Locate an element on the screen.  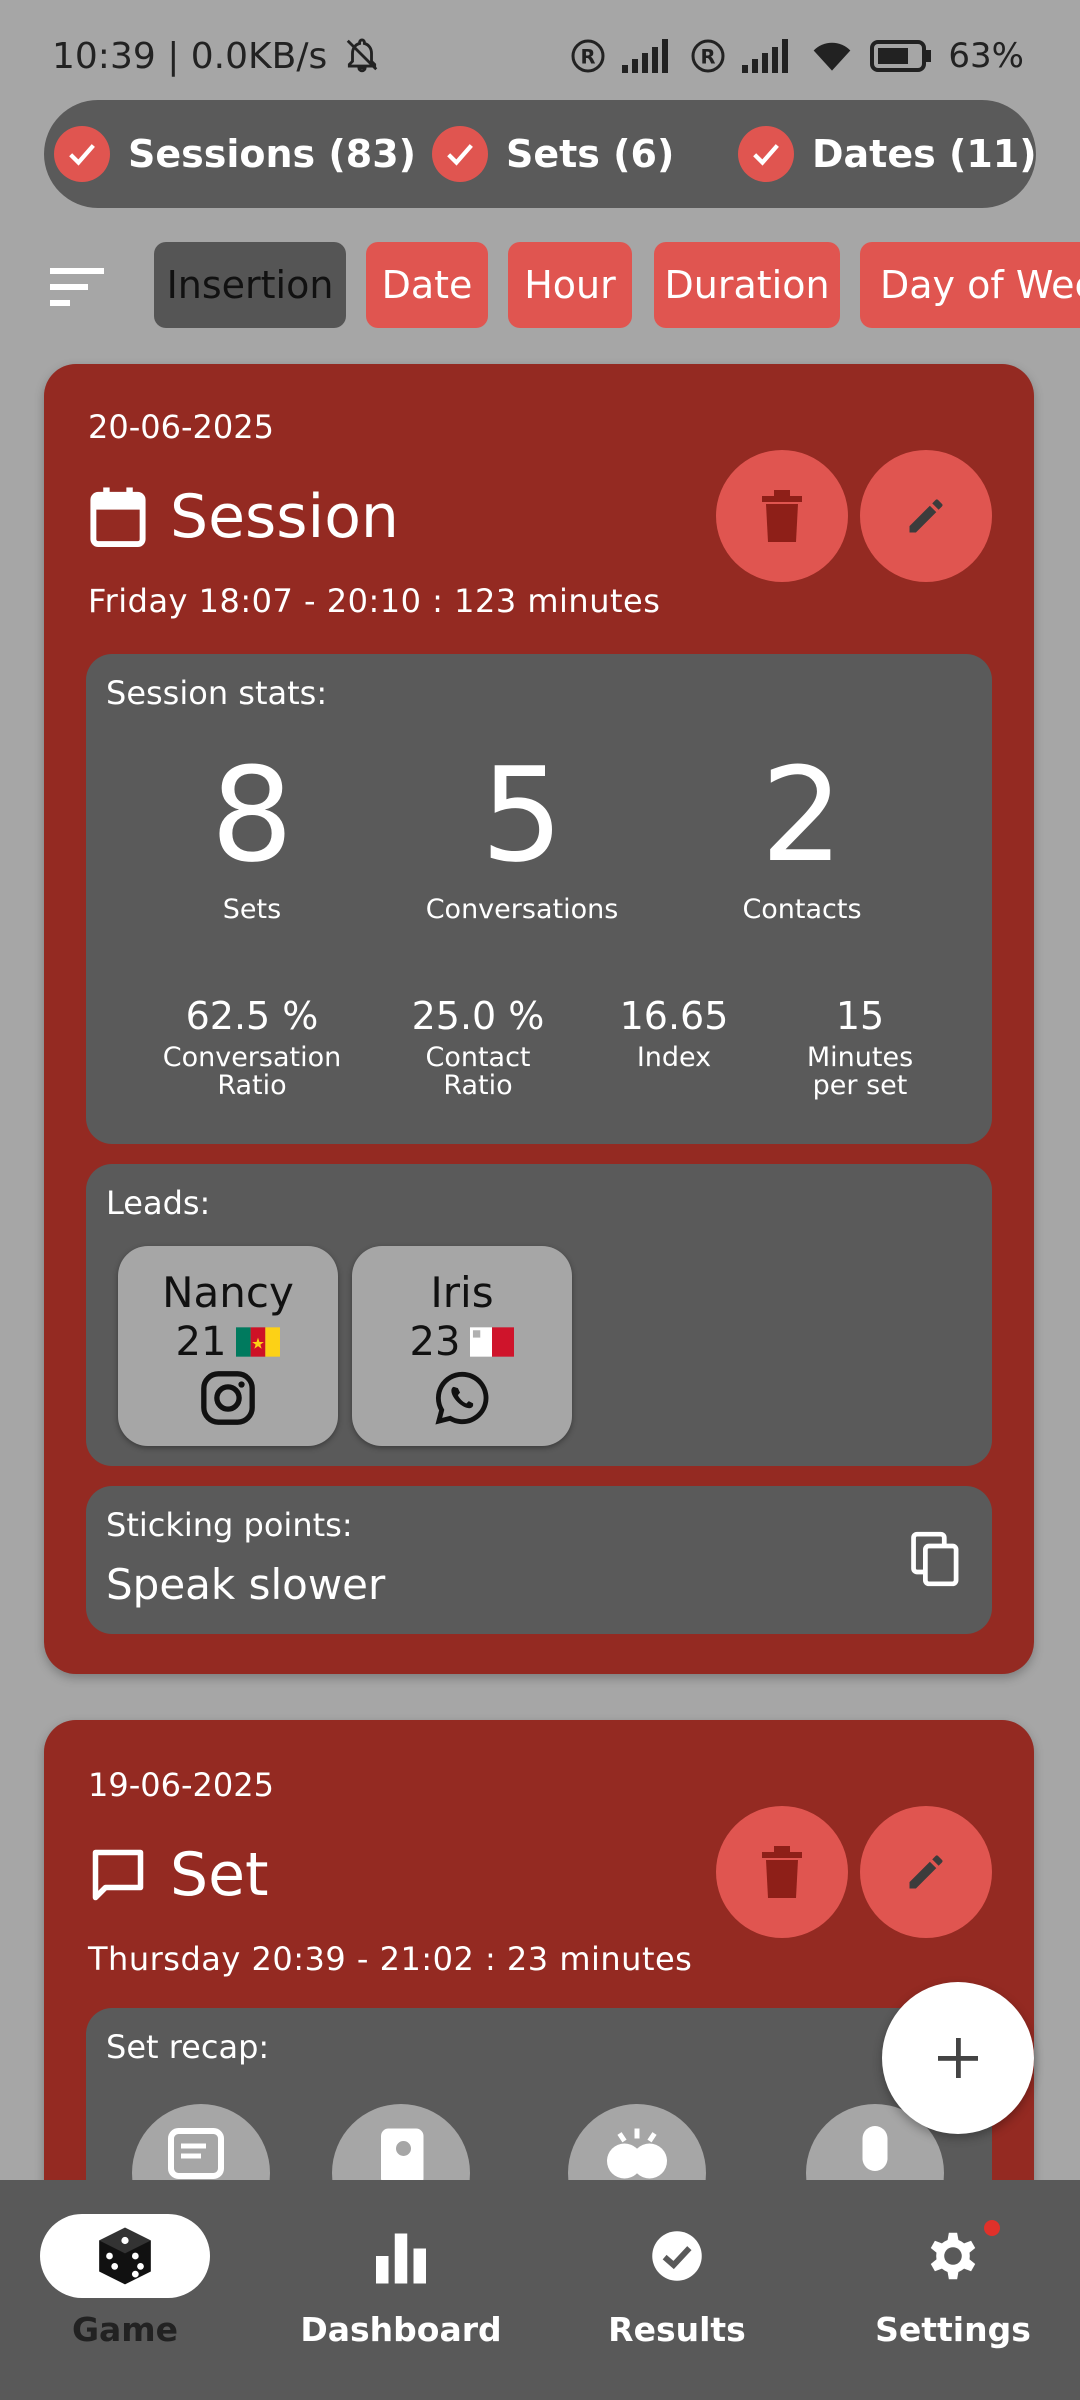
sort-chip-duration: Duration is located at coordinates (747, 285).